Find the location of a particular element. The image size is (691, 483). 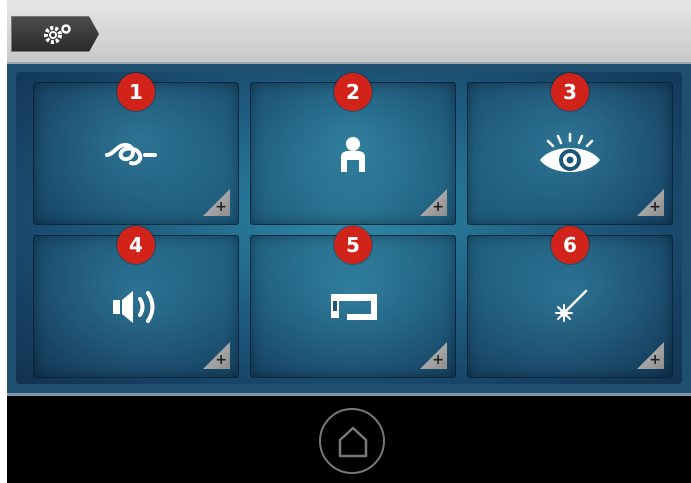

tile-4-sound: 4 + is located at coordinates (136, 302).